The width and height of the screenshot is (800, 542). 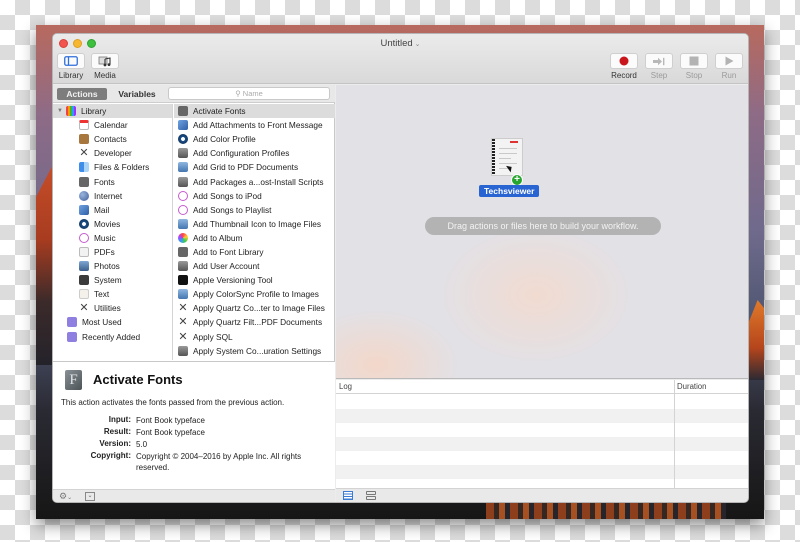 What do you see at coordinates (254, 167) in the screenshot?
I see `action-item: Add Grid to PDF Documents` at bounding box center [254, 167].